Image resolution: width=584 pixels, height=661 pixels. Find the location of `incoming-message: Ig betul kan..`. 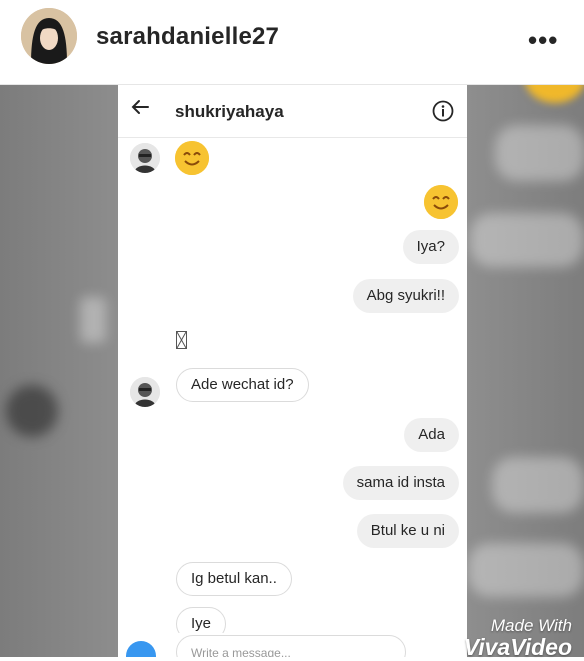

incoming-message: Ig betul kan.. is located at coordinates (234, 579).